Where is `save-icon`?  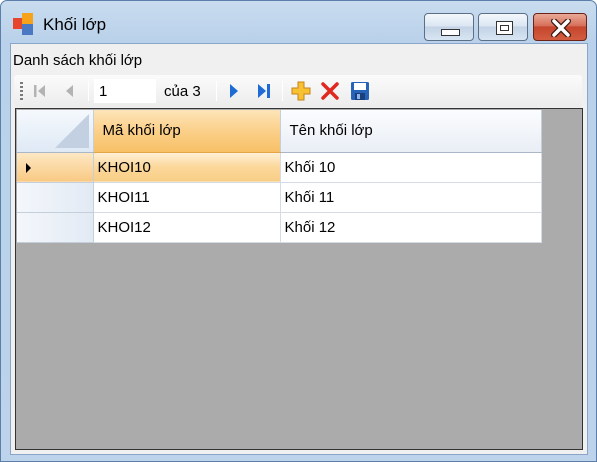 save-icon is located at coordinates (360, 91).